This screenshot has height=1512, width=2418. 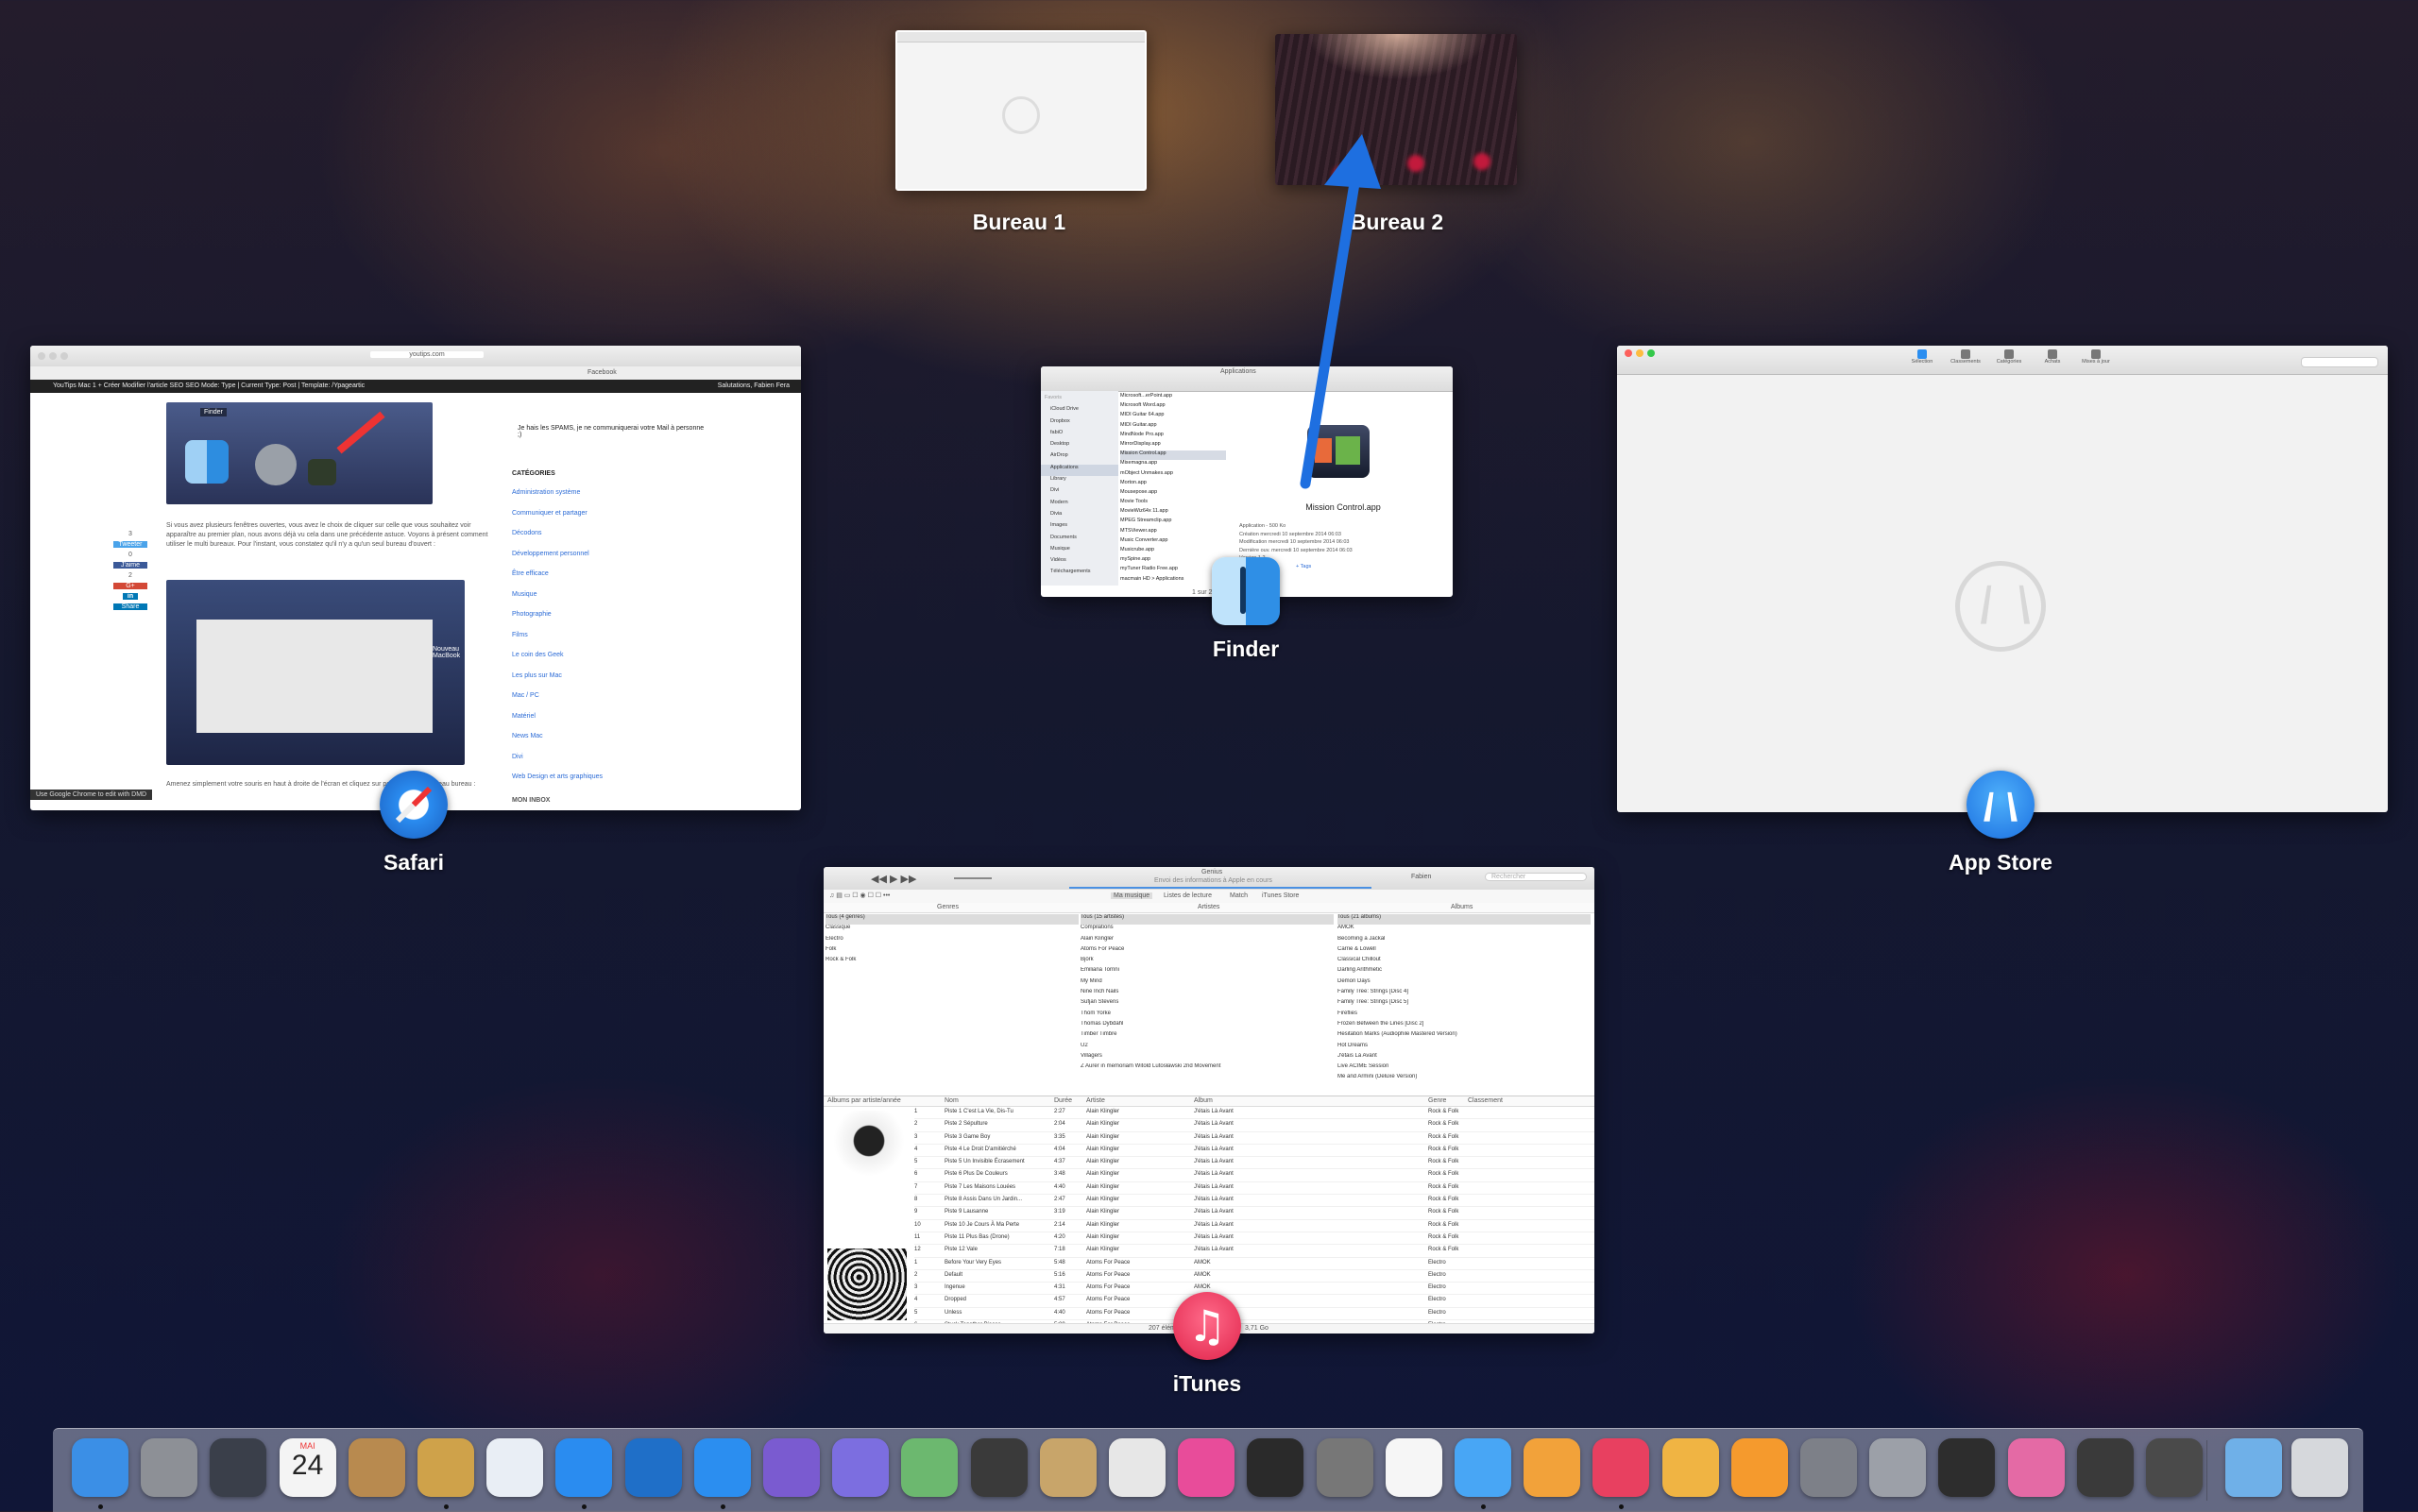 I want to click on albums-by-artist-header: Albums par artiste/année, so click(x=864, y=1100).